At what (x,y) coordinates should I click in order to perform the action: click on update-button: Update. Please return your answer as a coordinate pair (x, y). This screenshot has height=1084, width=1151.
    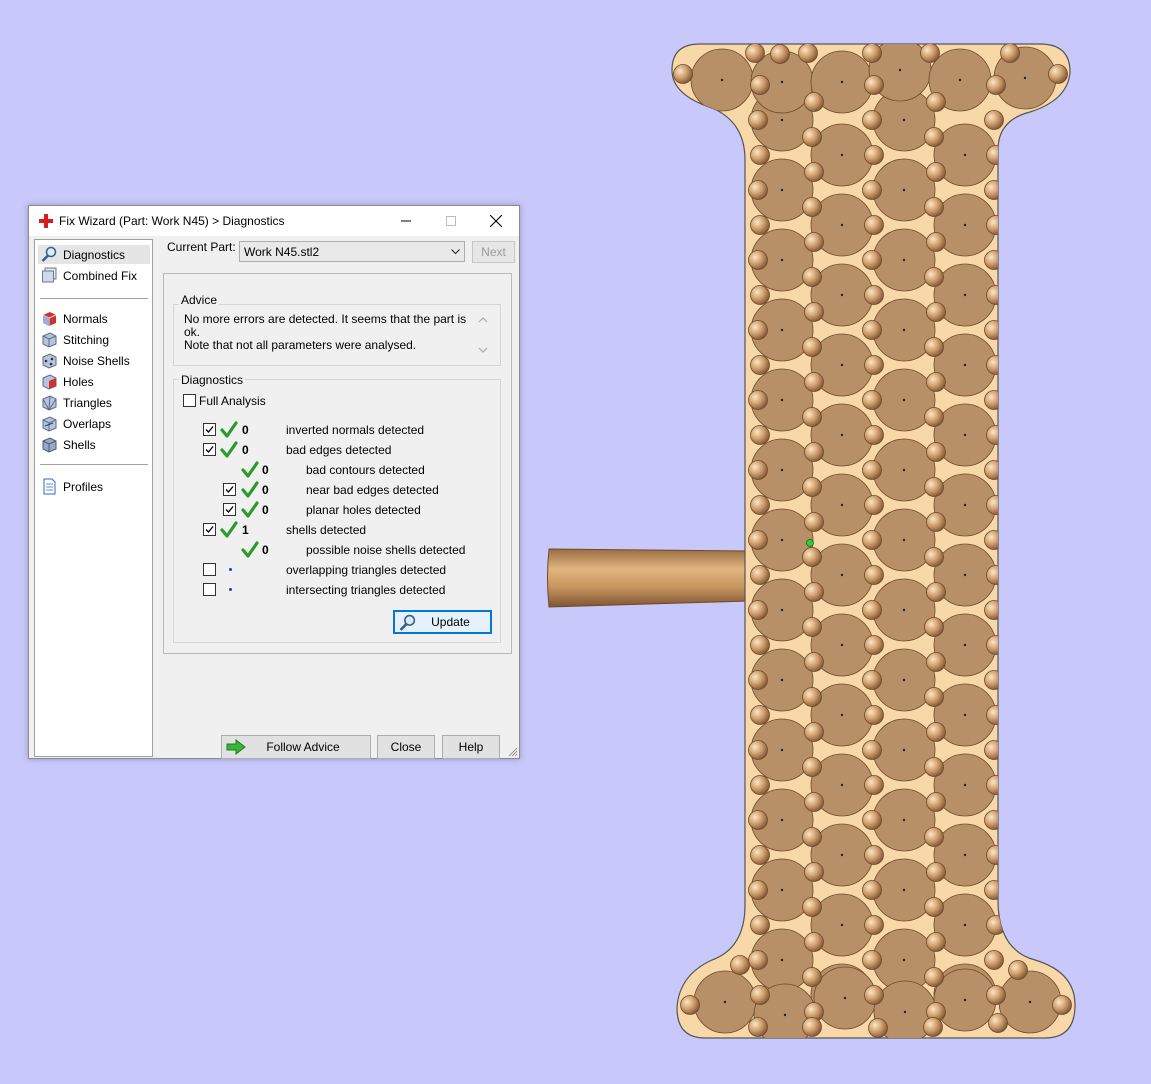
    Looking at the image, I should click on (442, 622).